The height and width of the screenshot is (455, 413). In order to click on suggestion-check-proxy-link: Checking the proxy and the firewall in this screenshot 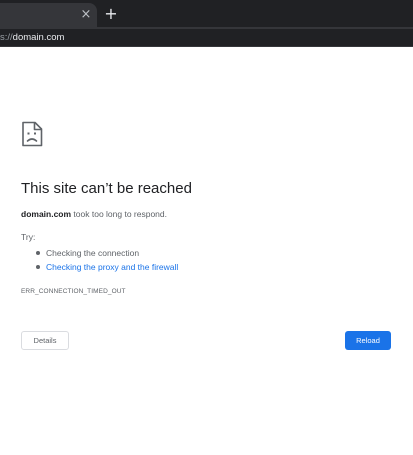, I will do `click(106, 267)`.